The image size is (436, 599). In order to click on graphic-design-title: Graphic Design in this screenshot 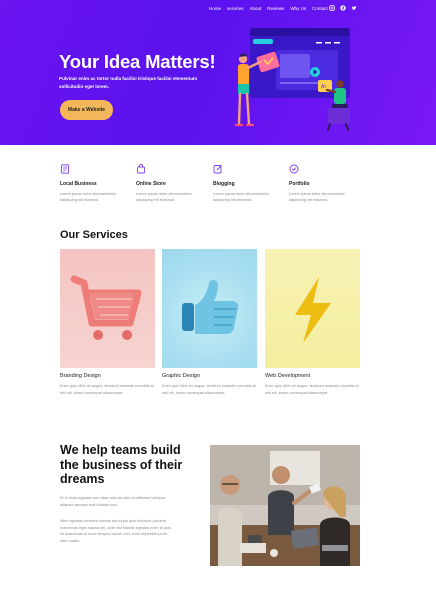, I will do `click(181, 376)`.